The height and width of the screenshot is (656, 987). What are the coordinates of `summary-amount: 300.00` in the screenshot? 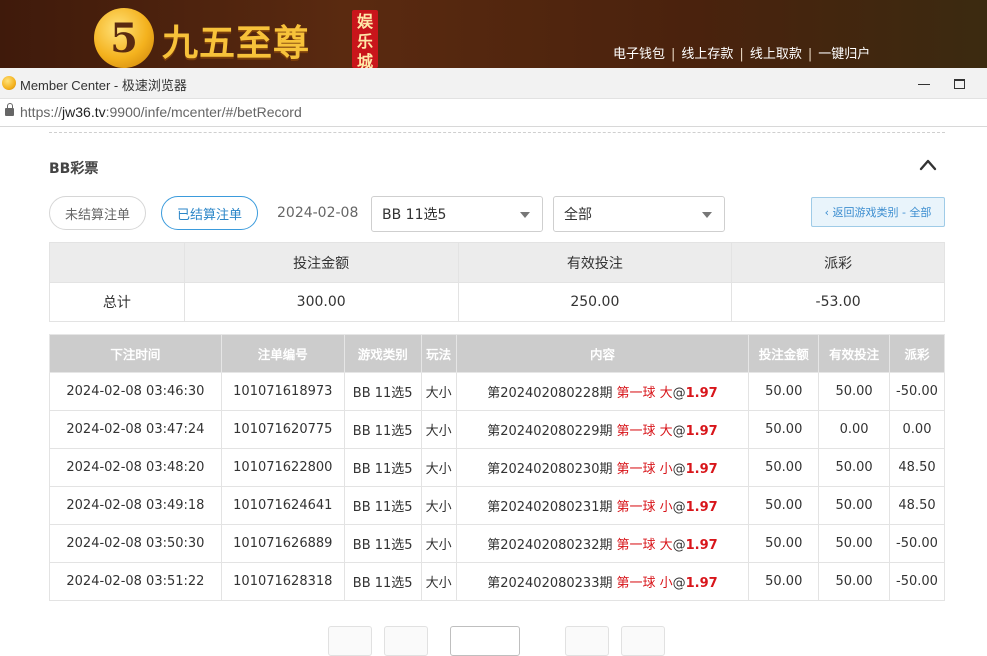 It's located at (321, 302).